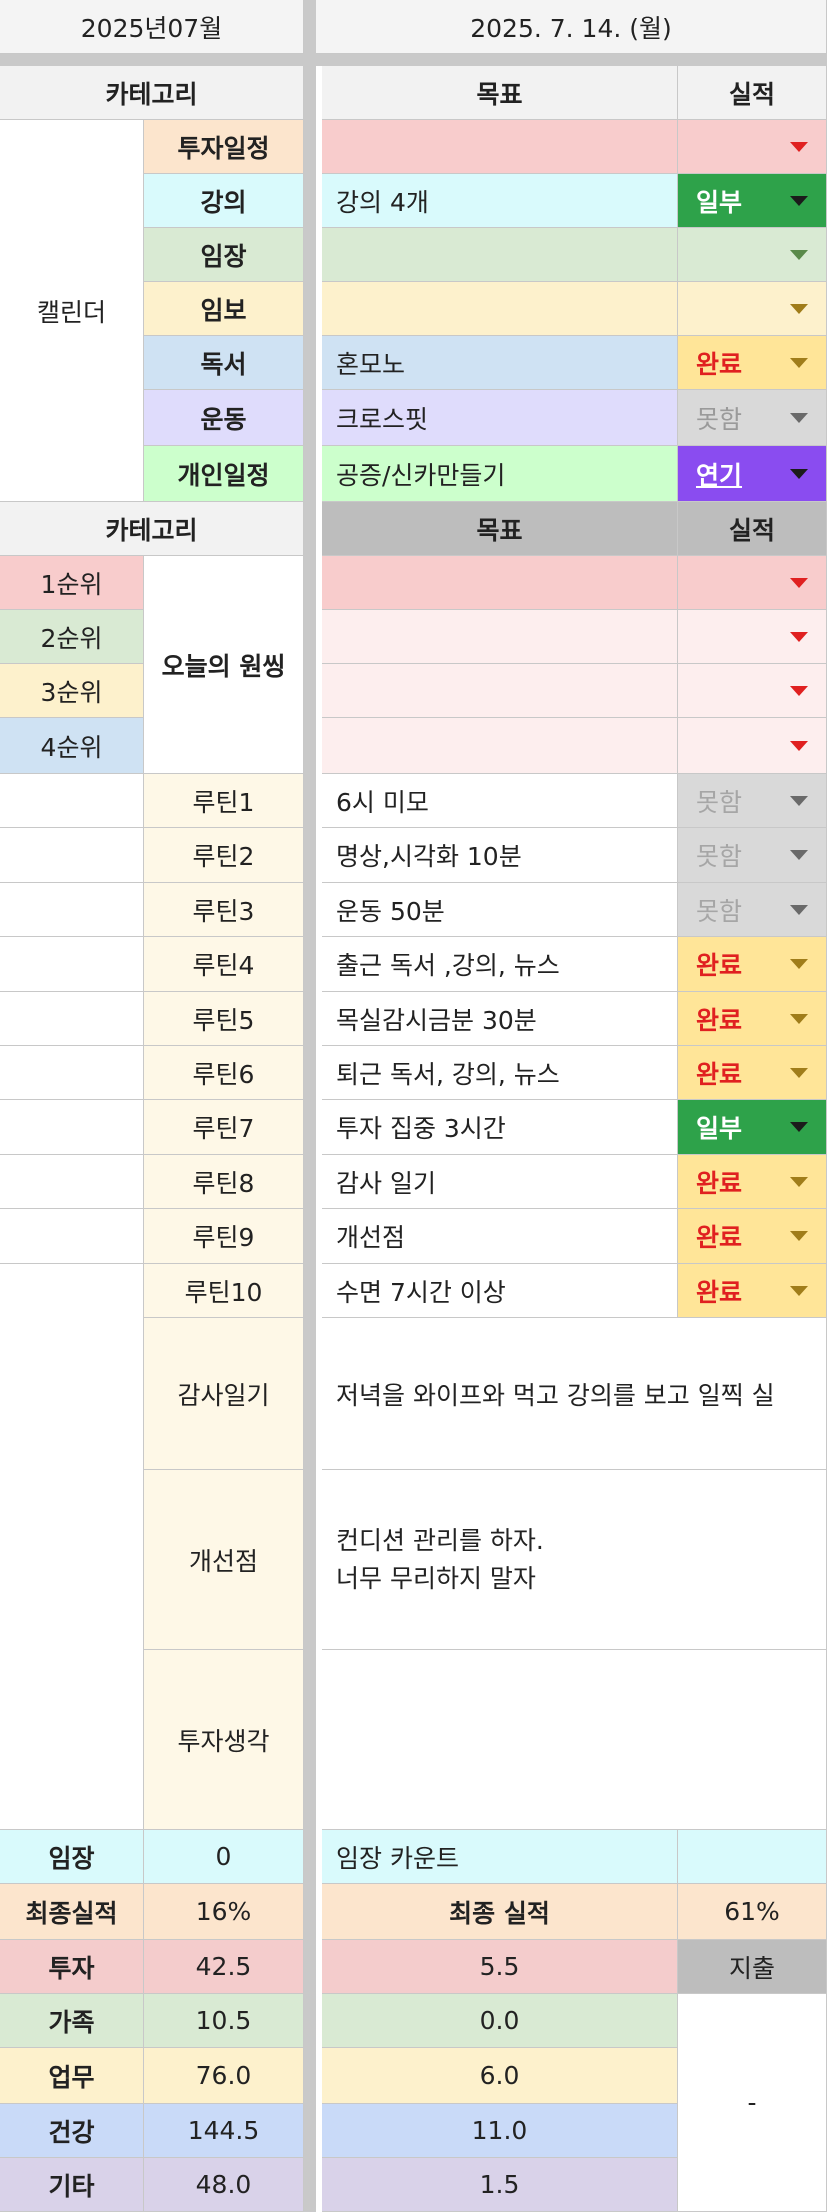 The height and width of the screenshot is (2212, 827). I want to click on investment-thought-label: 투자생각, so click(224, 1740).